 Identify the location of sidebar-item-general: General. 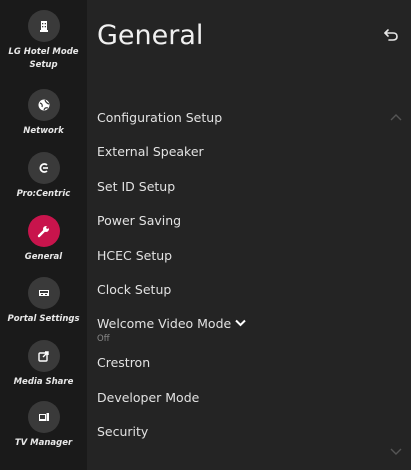
(43, 239).